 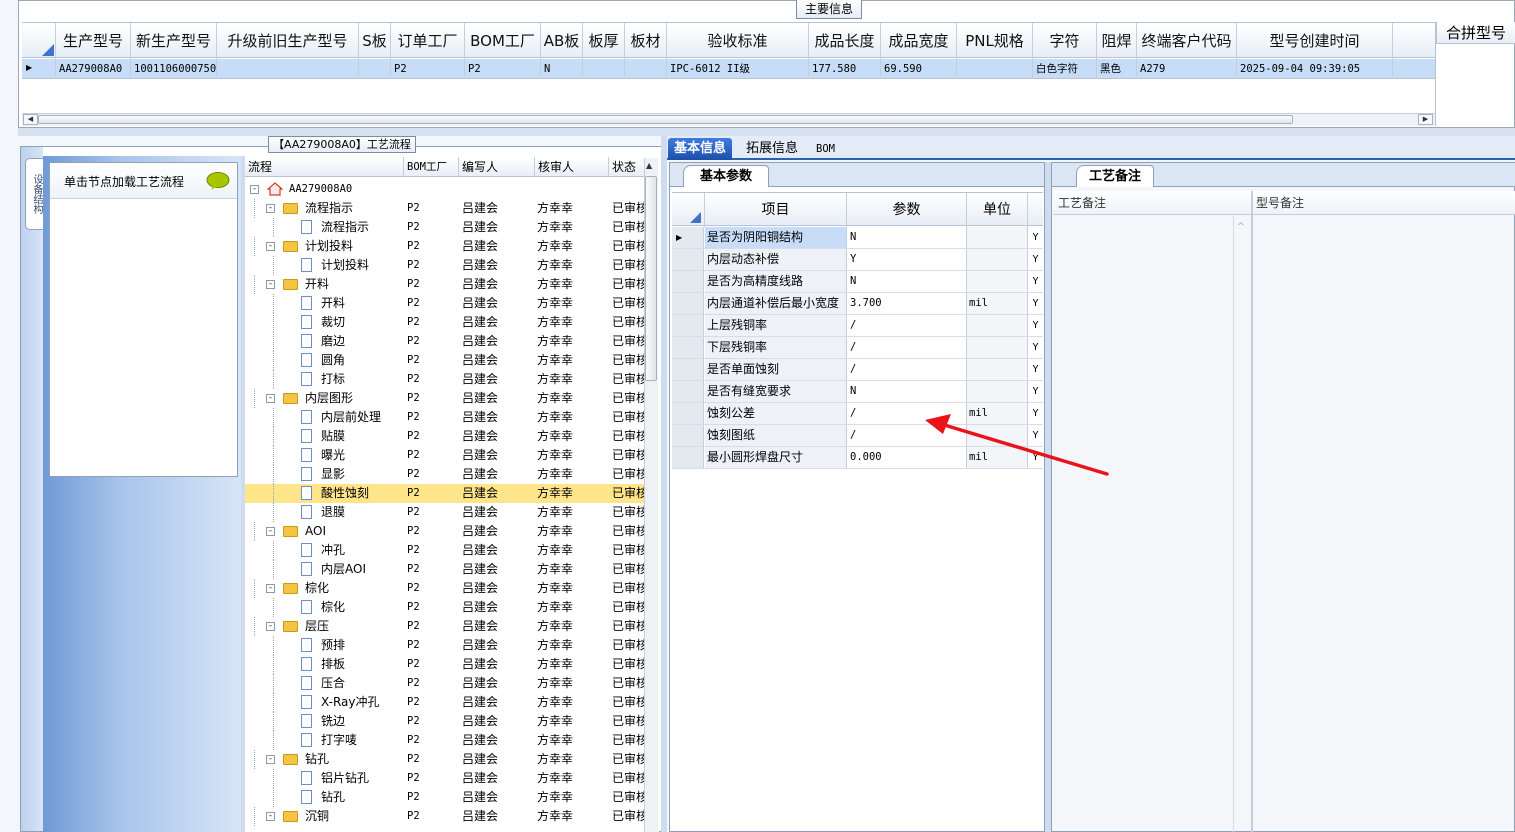 I want to click on device-structure-tab: 设备结构, so click(x=35, y=194).